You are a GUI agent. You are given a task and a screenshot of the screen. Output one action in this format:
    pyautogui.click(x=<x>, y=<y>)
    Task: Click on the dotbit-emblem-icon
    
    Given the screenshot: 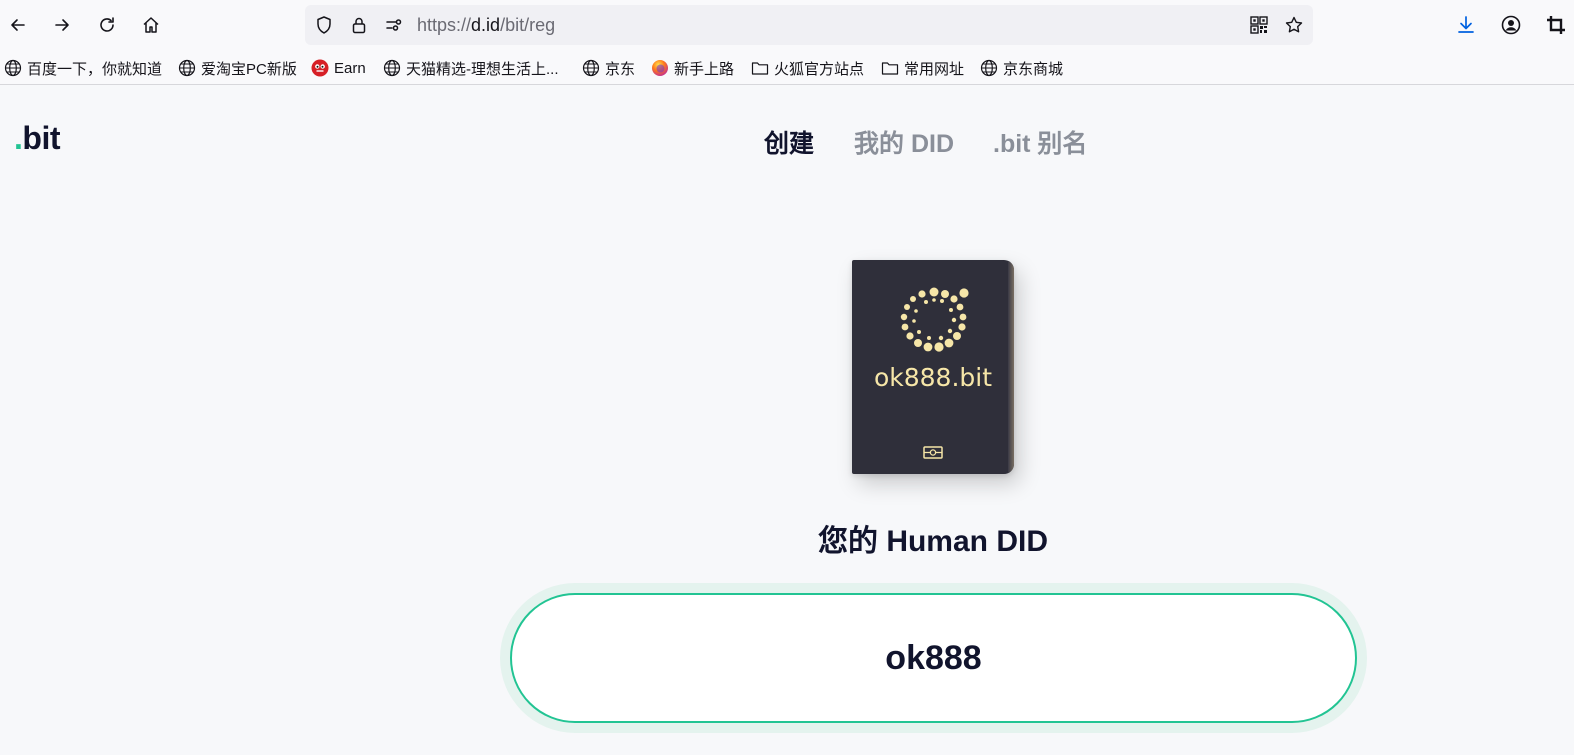 What is the action you would take?
    pyautogui.click(x=934, y=319)
    